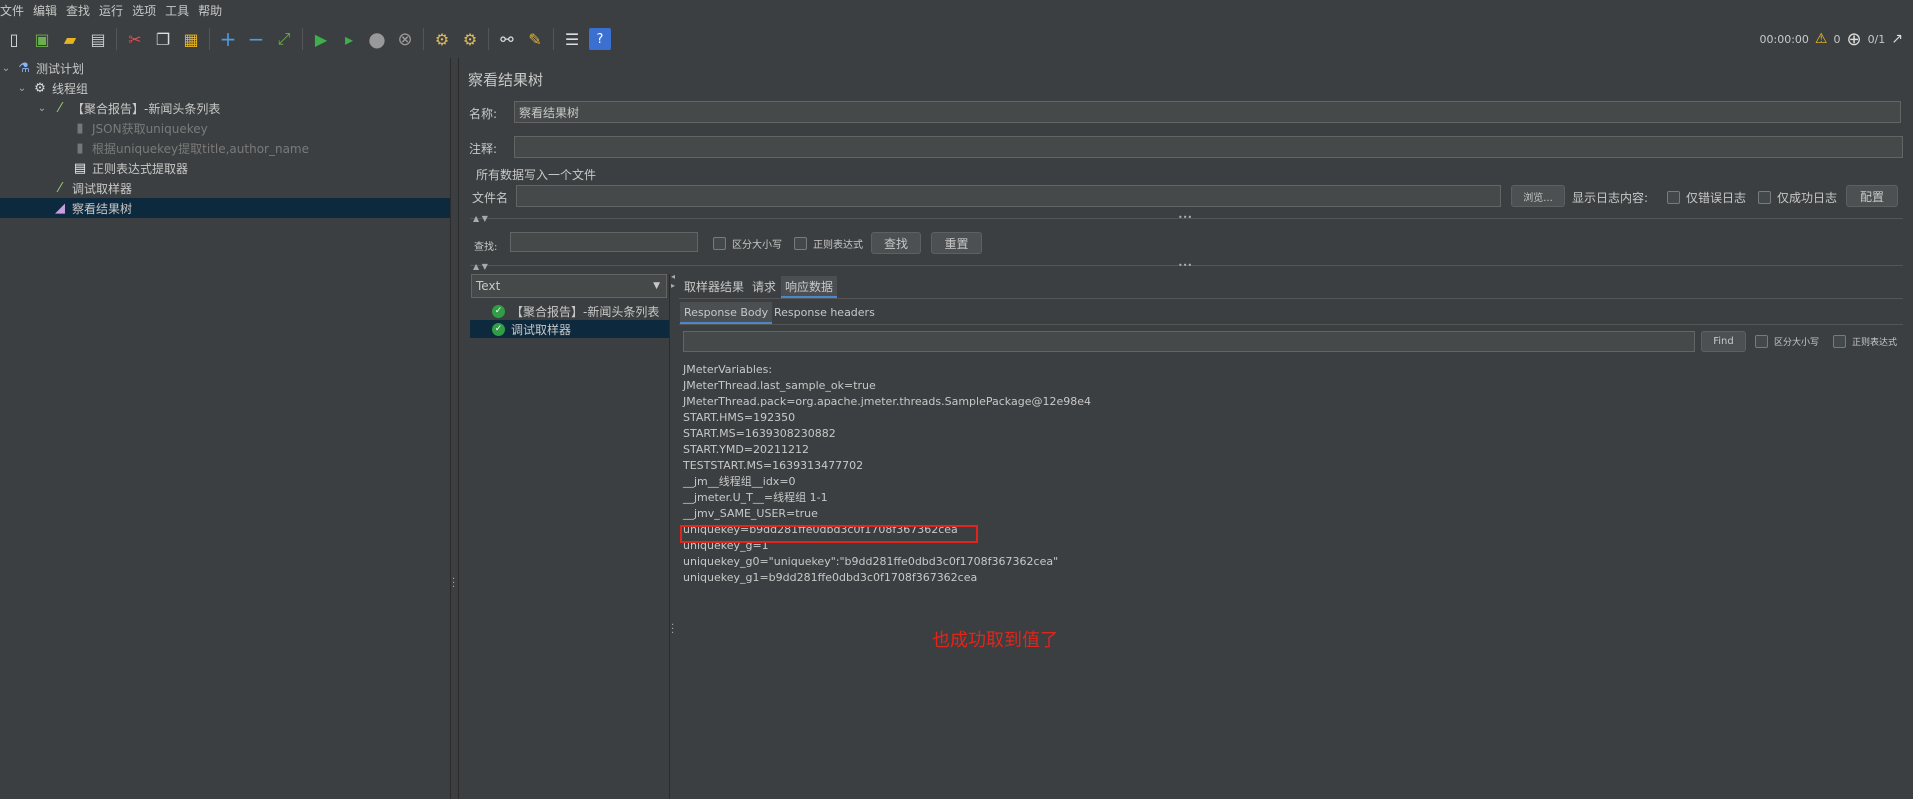 The height and width of the screenshot is (799, 1913). What do you see at coordinates (1008, 196) in the screenshot?
I see `file-name-field` at bounding box center [1008, 196].